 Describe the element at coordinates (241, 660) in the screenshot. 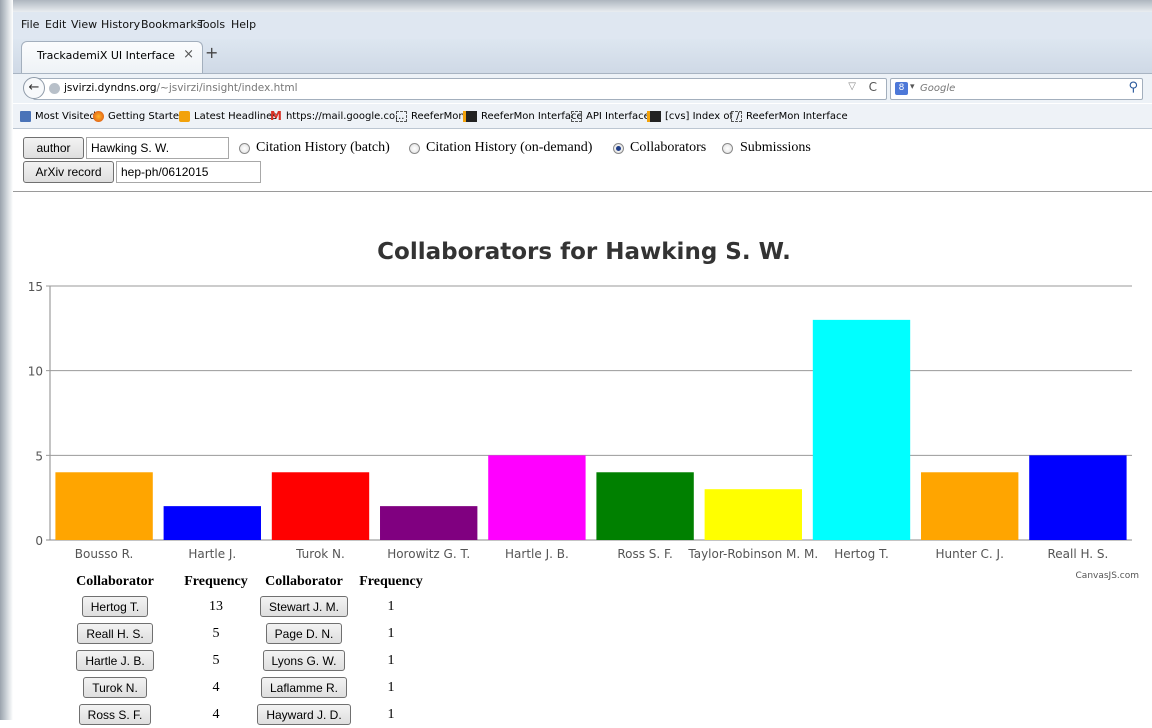

I see `table-row: Hartle J. B. 5 Lyons G. W. 1` at that location.